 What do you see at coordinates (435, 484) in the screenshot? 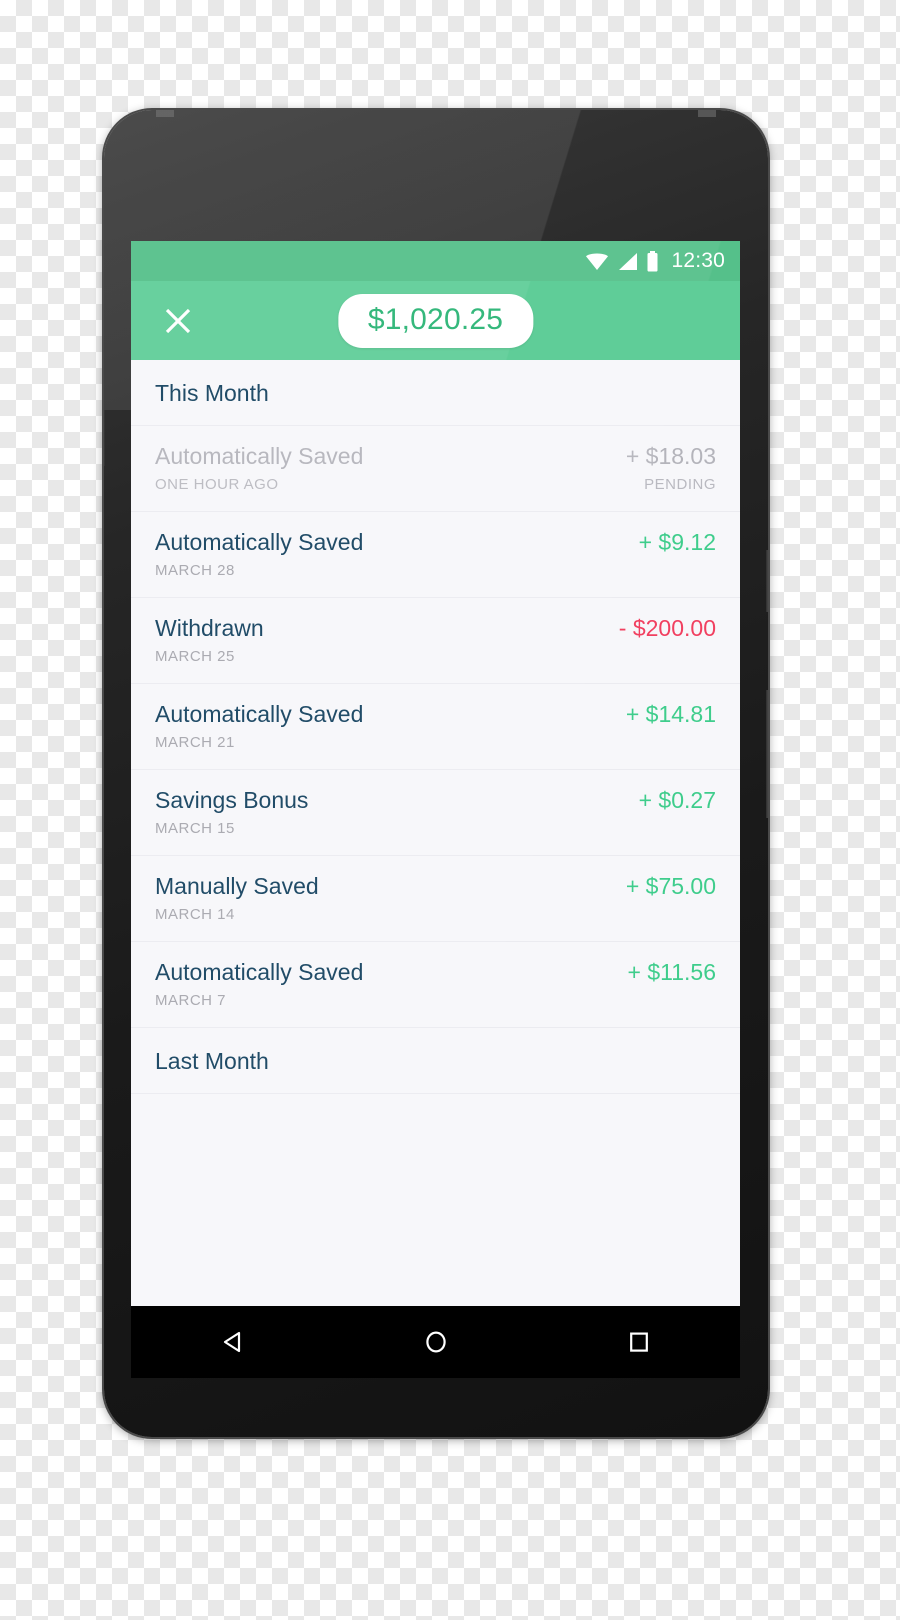
I see `transaction-secondary-line: ONE HOUR AGO PENDING` at bounding box center [435, 484].